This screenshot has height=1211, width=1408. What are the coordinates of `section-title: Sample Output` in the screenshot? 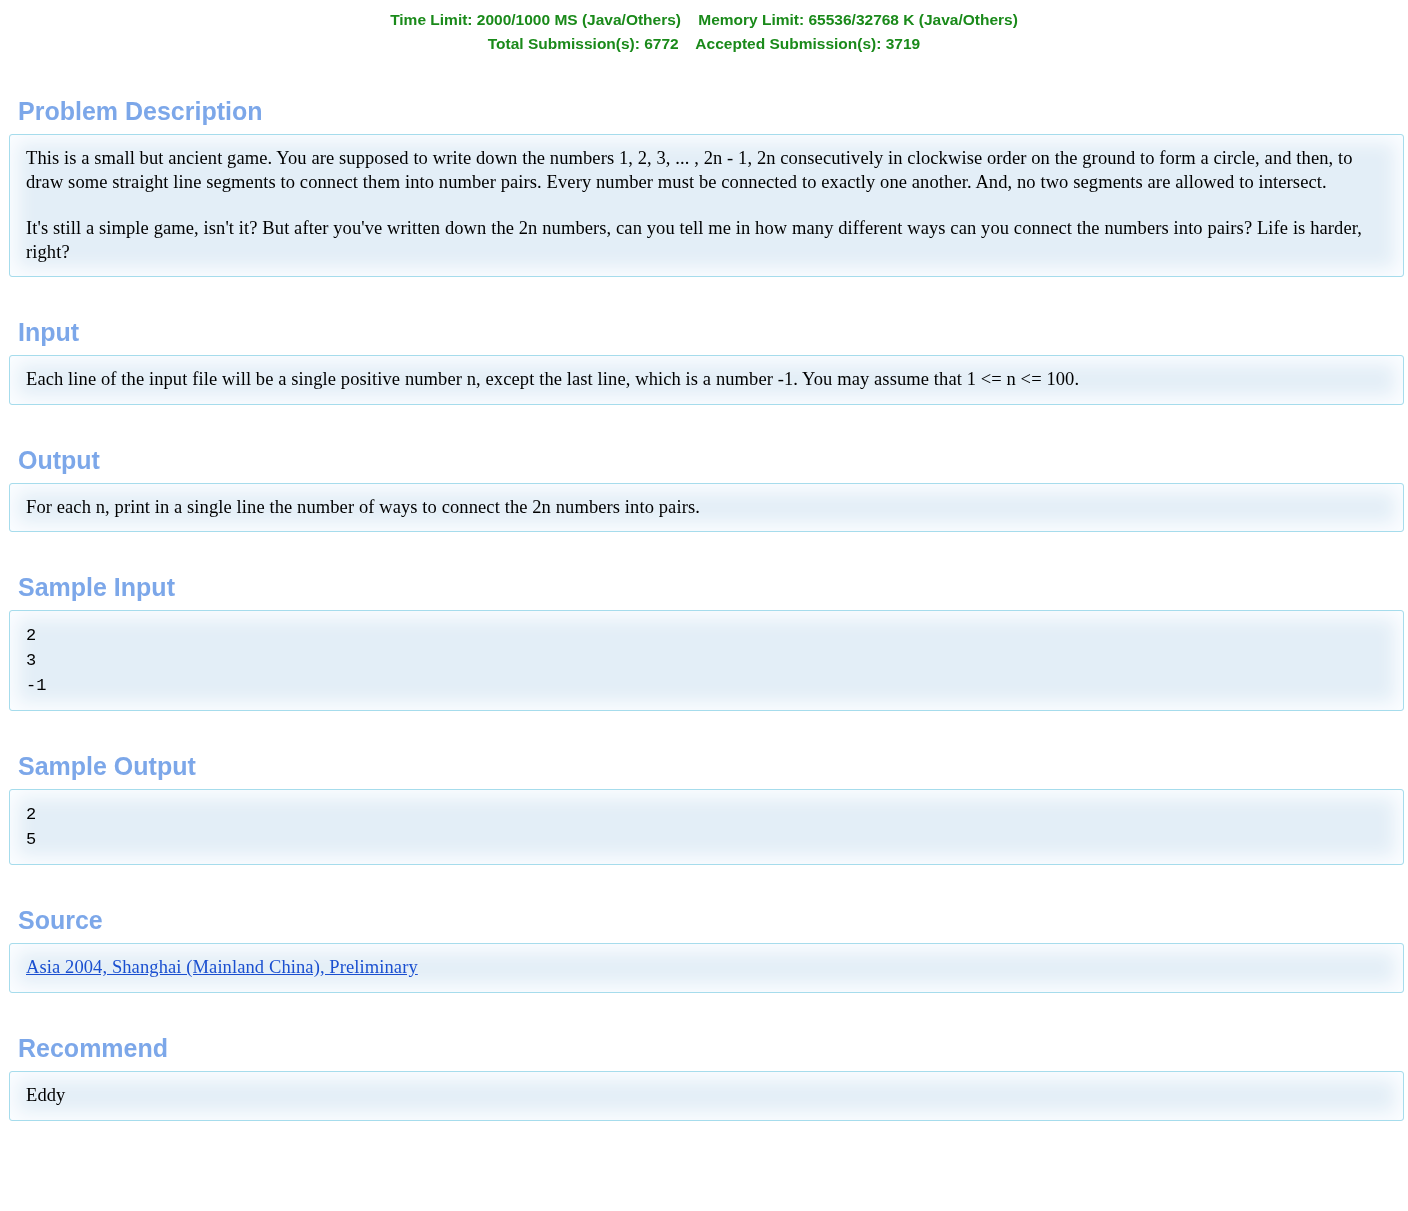 It's located at (107, 766).